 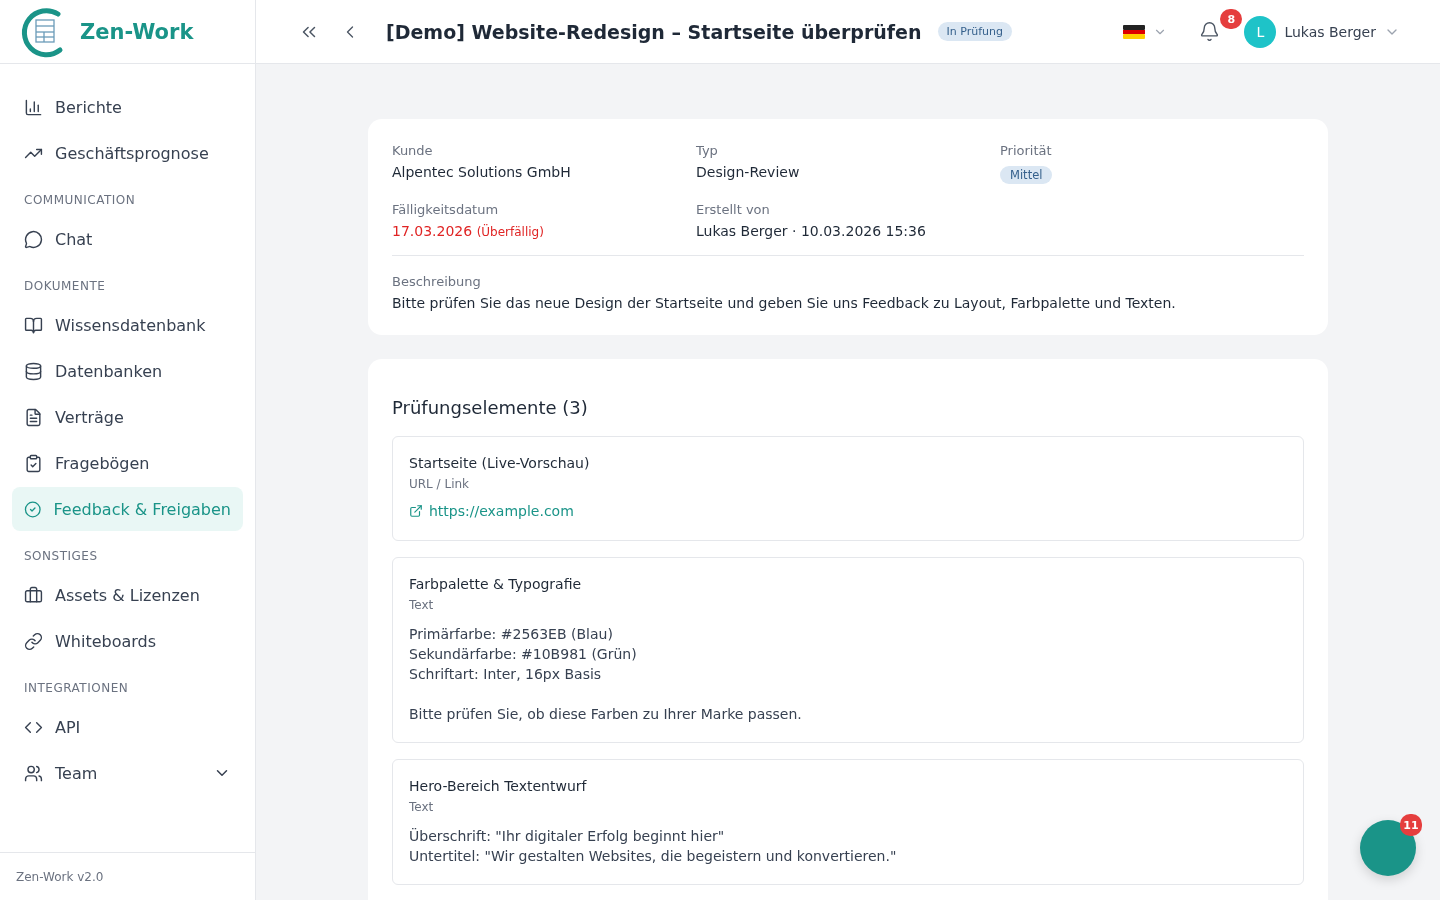 What do you see at coordinates (468, 231) in the screenshot?
I see `due-date: 17.03.2026 (Überfällig)` at bounding box center [468, 231].